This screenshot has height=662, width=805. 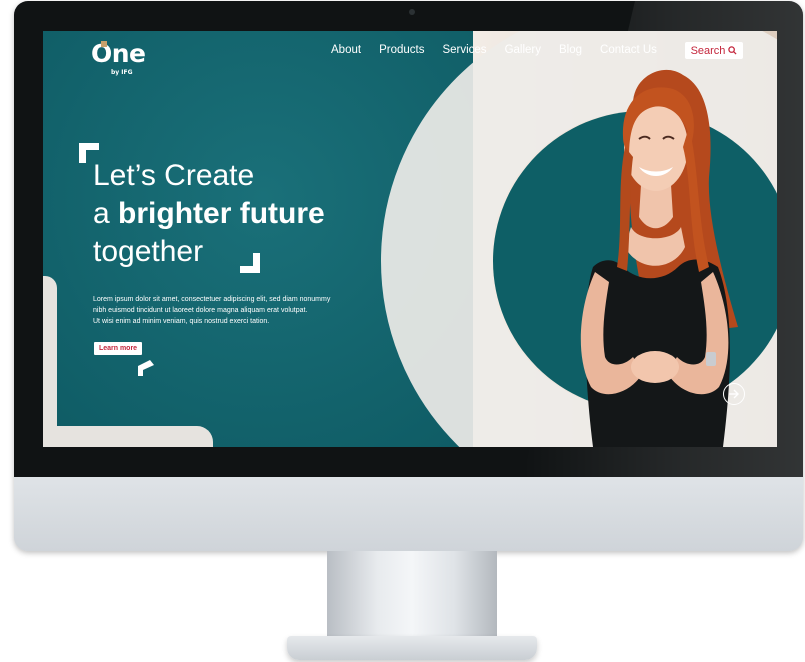 What do you see at coordinates (250, 263) in the screenshot?
I see `bracket-bottom-right-icon` at bounding box center [250, 263].